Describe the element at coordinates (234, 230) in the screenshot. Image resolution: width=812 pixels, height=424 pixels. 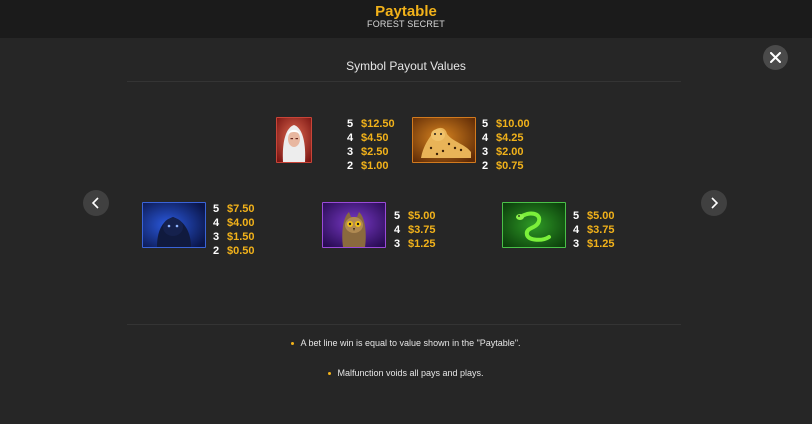
I see `panther-pay-list: 5 $7.50 4 $4.00 3 $1.50 2 $0.50` at that location.